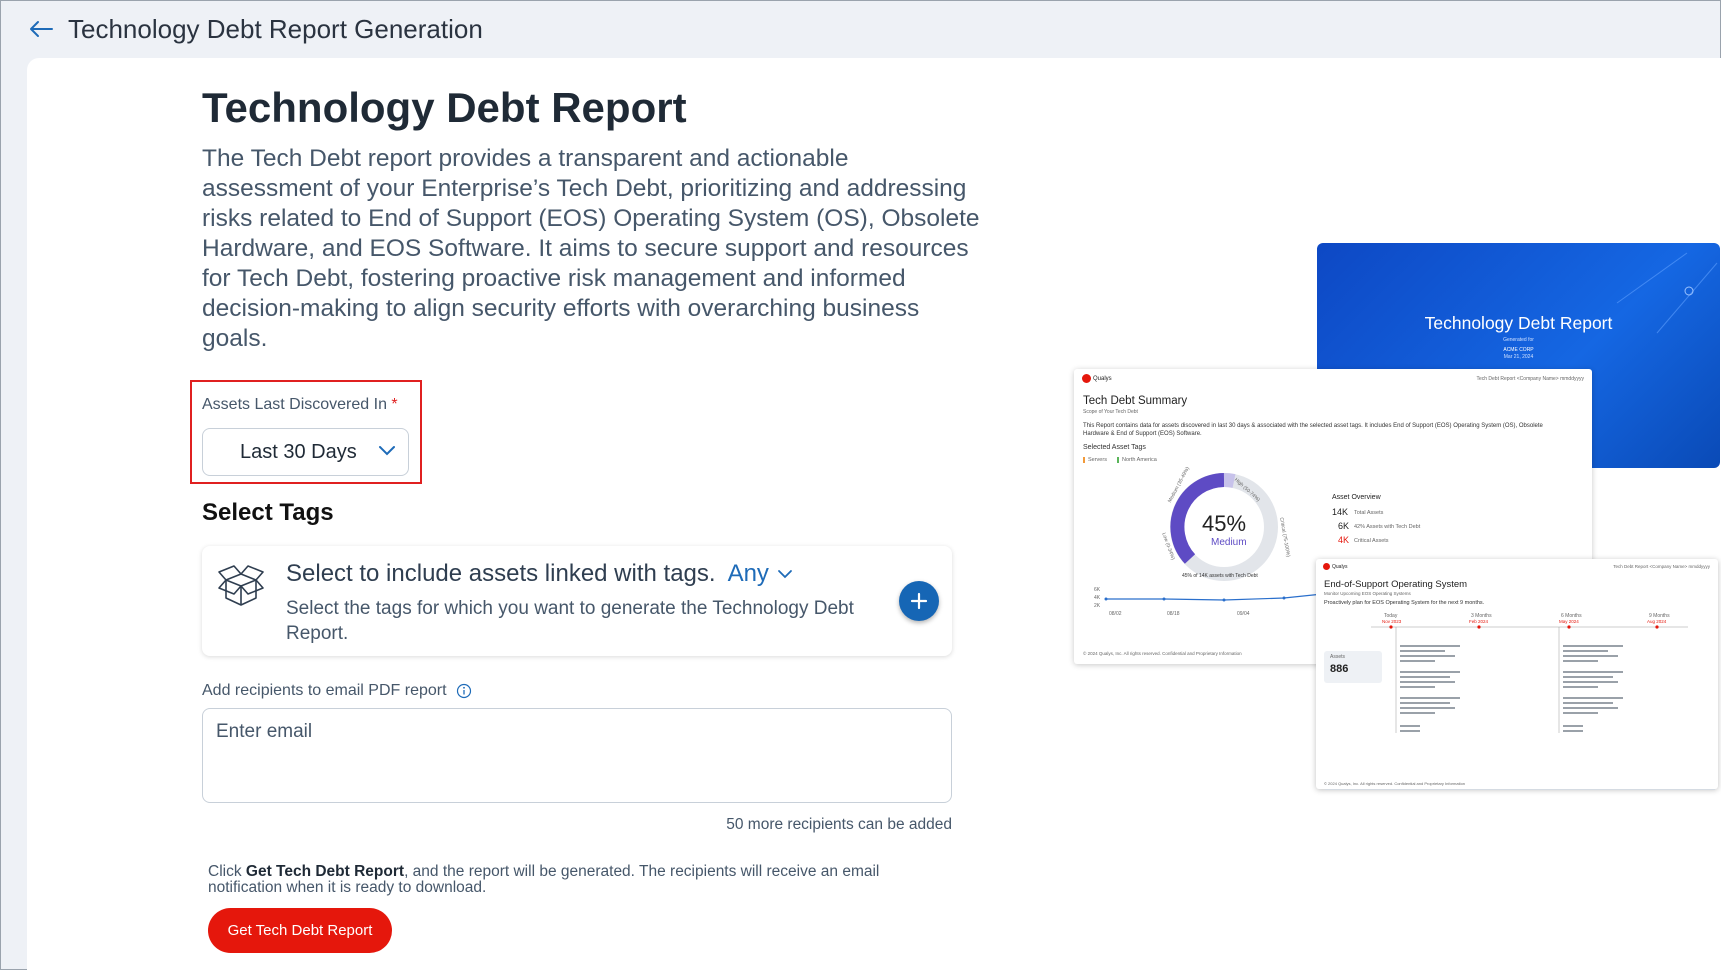  Describe the element at coordinates (1520, 789) in the screenshot. I see `preview-divider` at that location.